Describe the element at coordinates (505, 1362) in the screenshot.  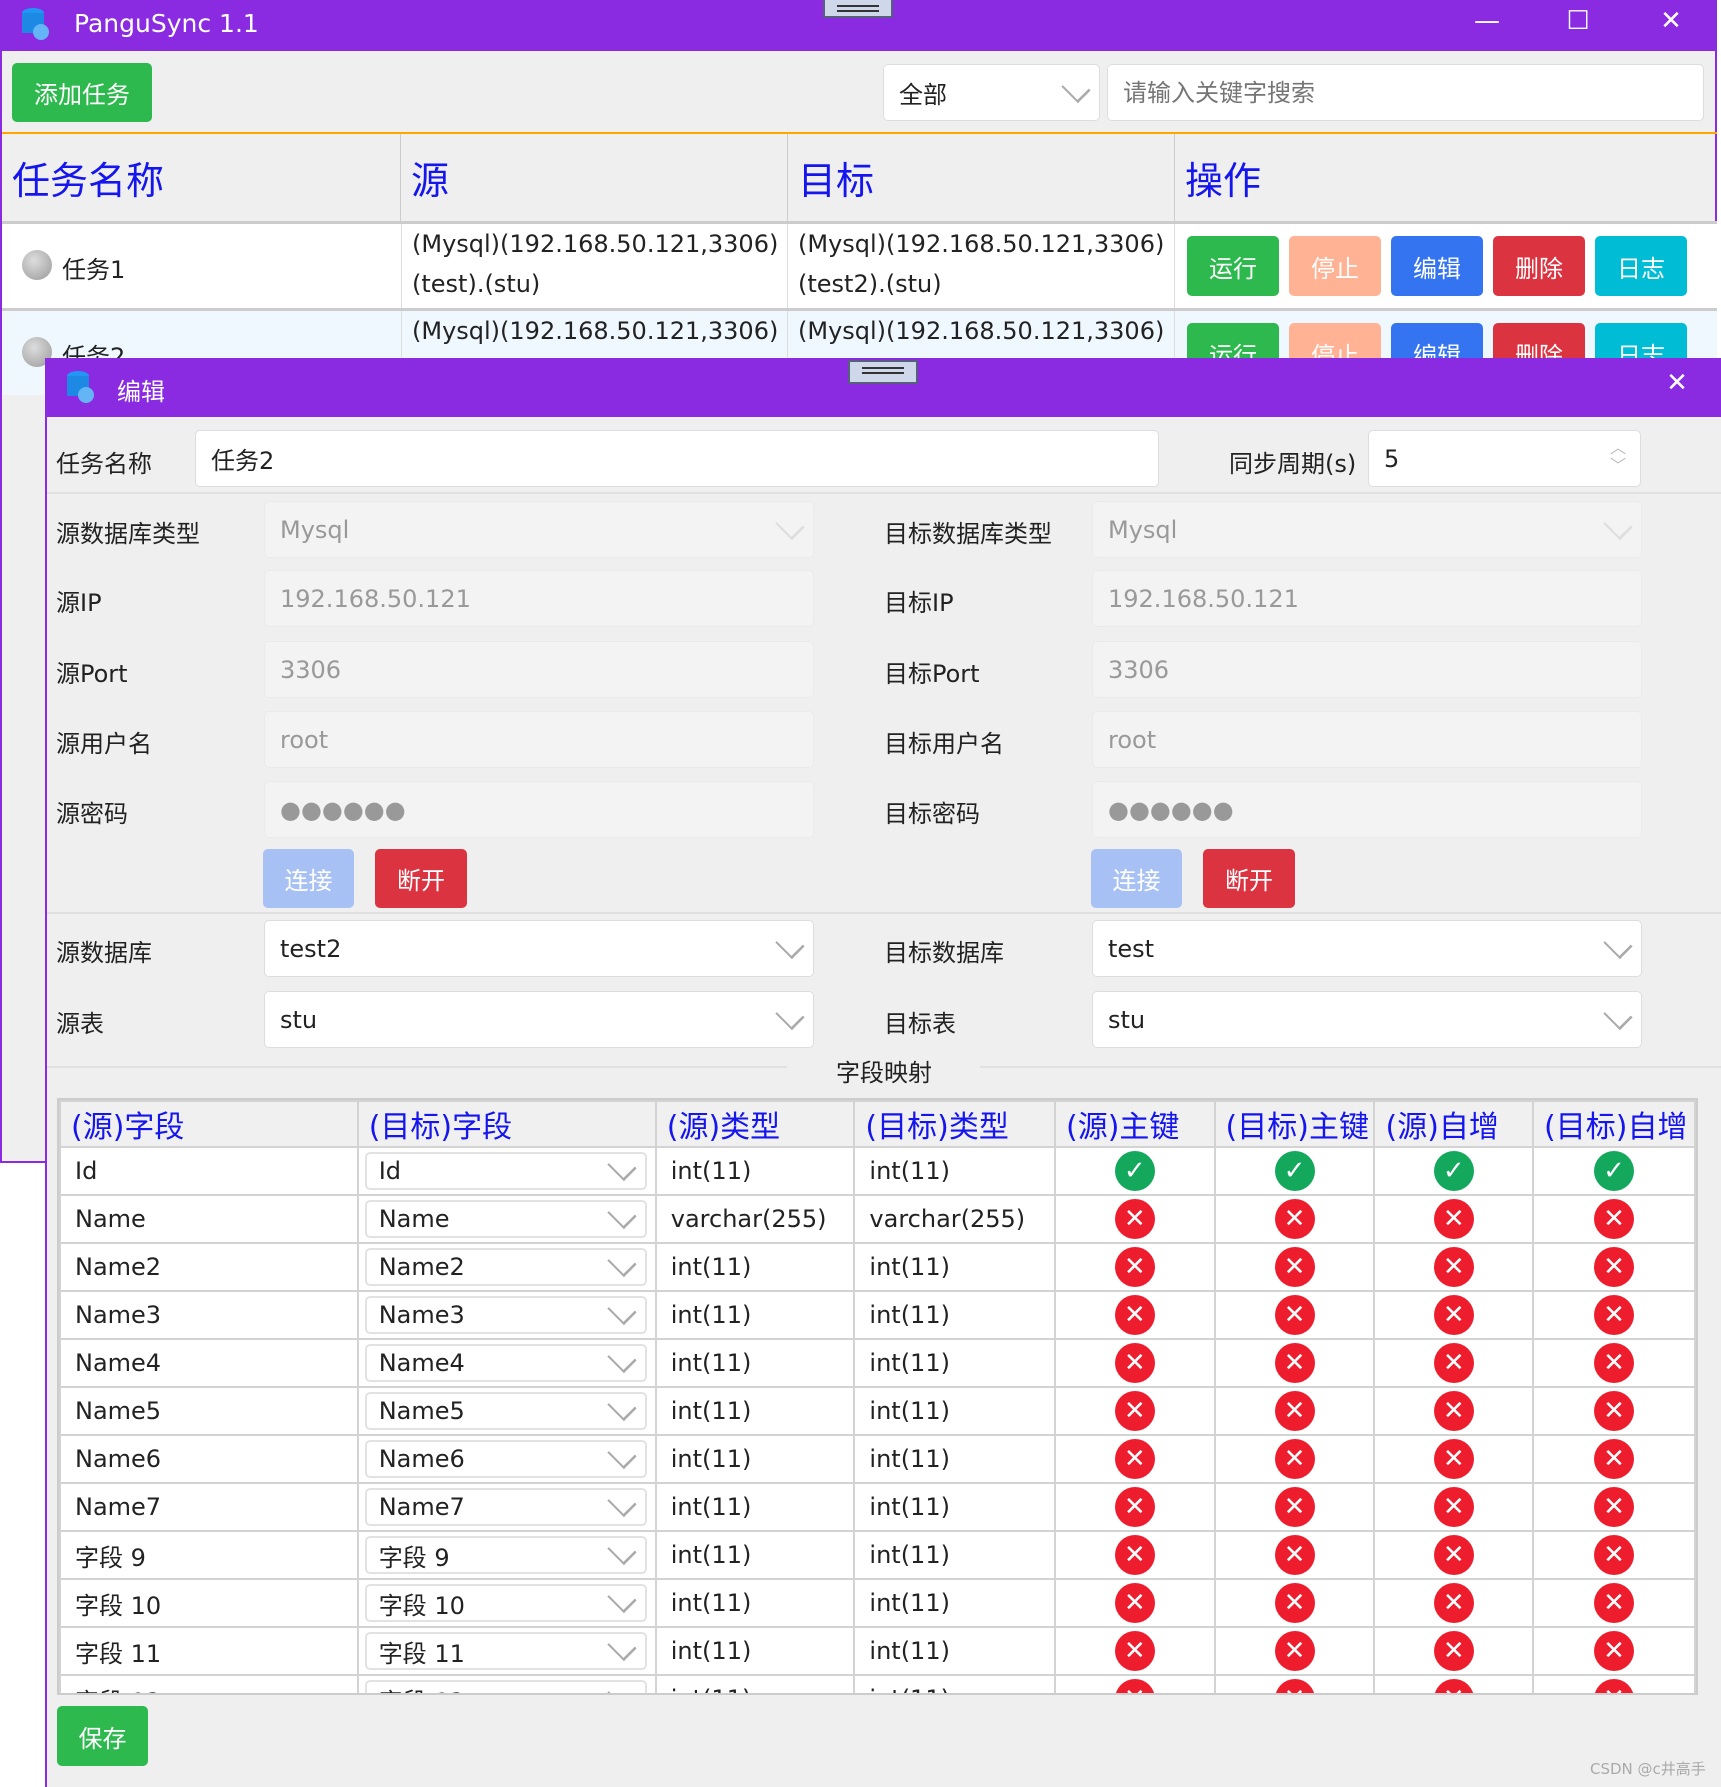
I see `target-field-dropdown: Name4` at that location.